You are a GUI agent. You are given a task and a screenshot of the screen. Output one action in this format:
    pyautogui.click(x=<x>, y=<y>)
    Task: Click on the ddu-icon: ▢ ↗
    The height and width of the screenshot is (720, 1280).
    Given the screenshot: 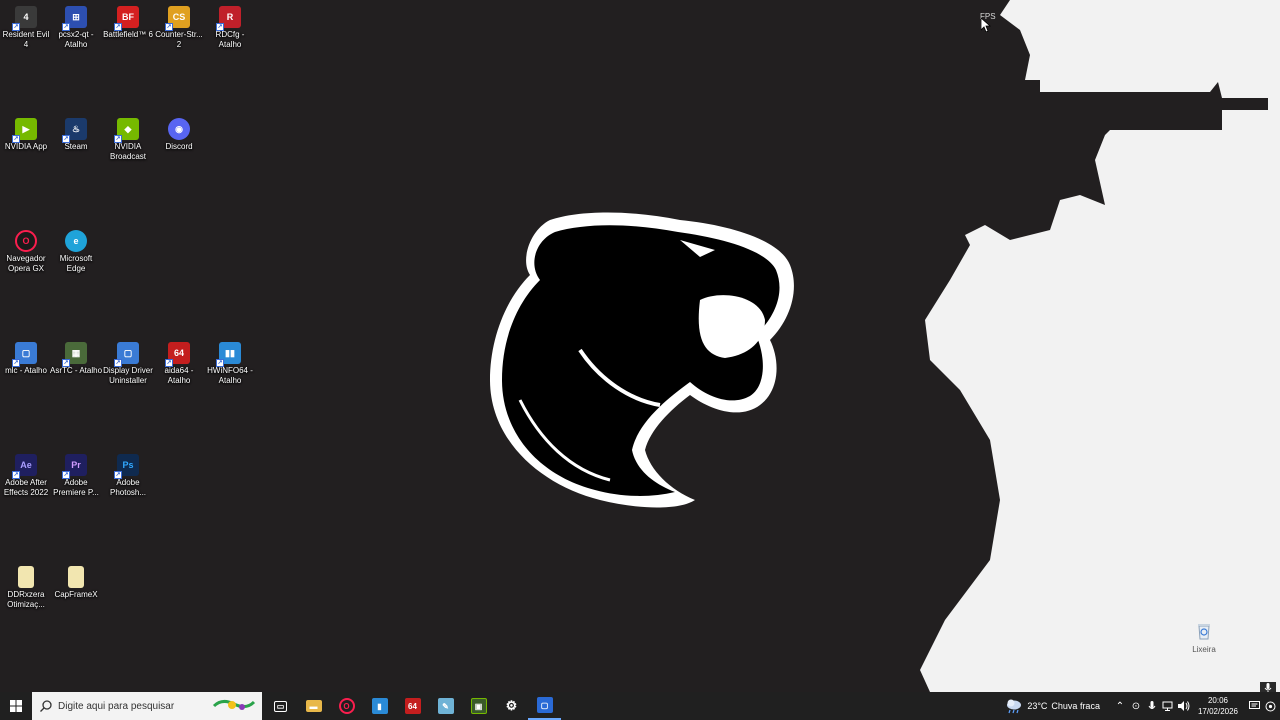 What is the action you would take?
    pyautogui.click(x=126, y=354)
    